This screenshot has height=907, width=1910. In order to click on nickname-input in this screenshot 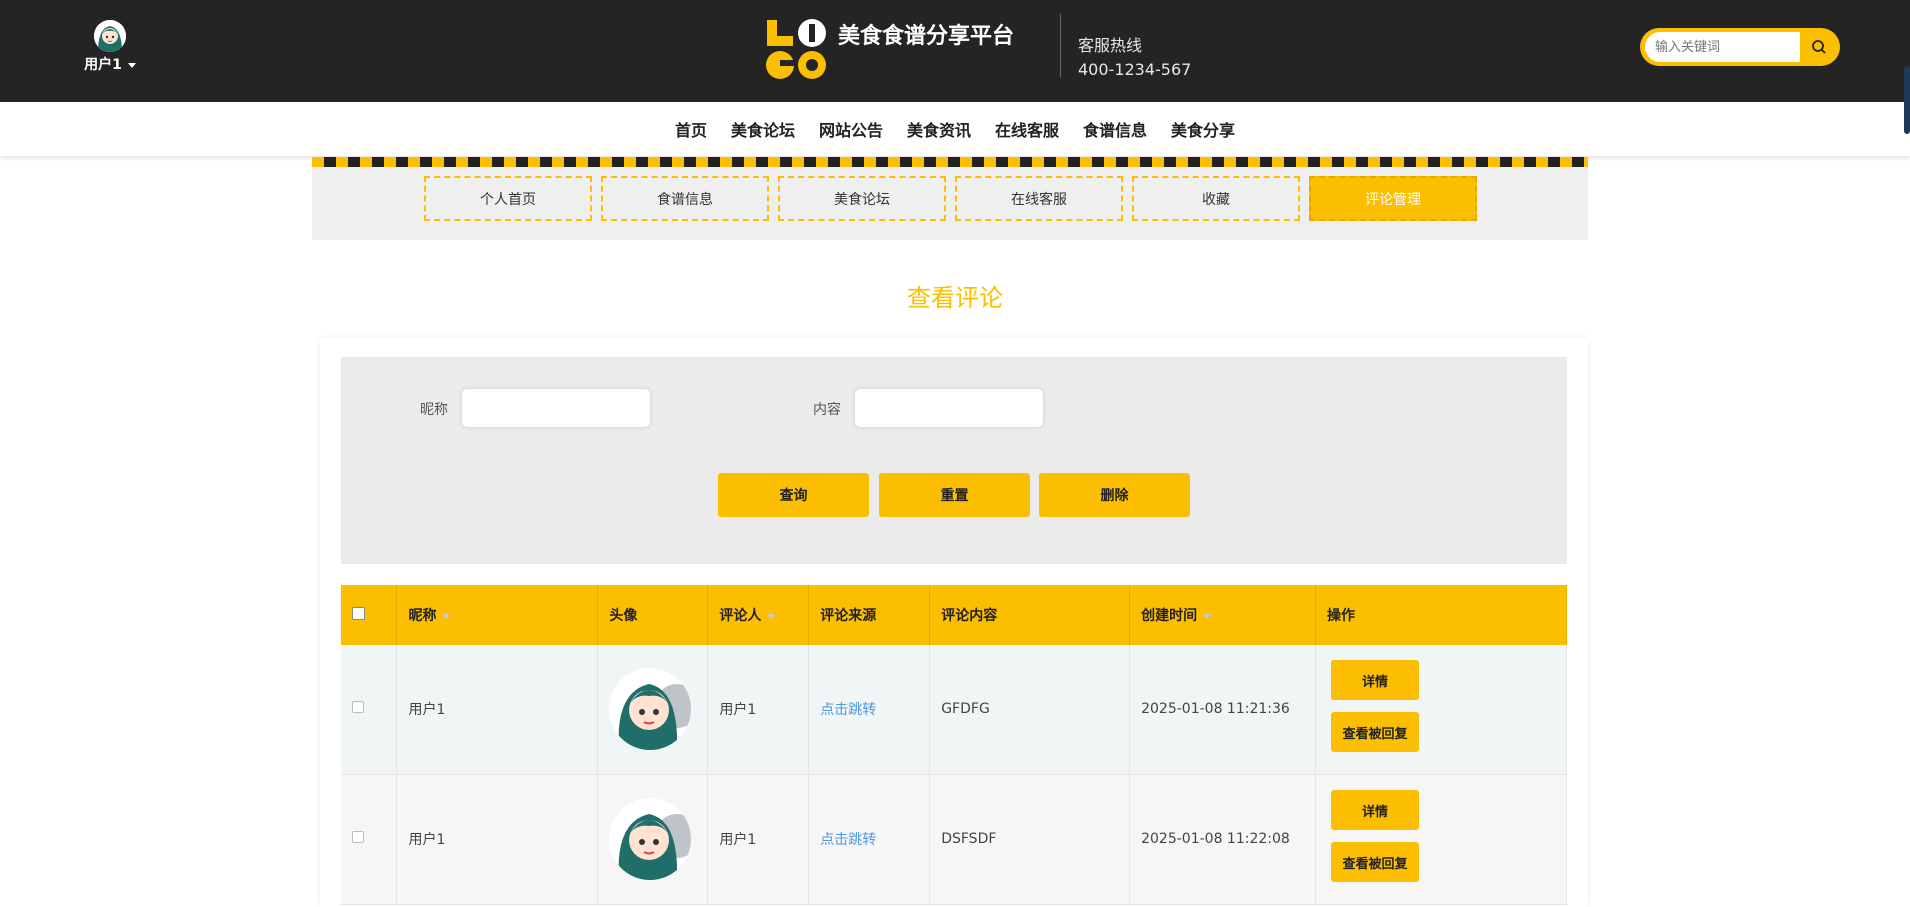, I will do `click(556, 408)`.